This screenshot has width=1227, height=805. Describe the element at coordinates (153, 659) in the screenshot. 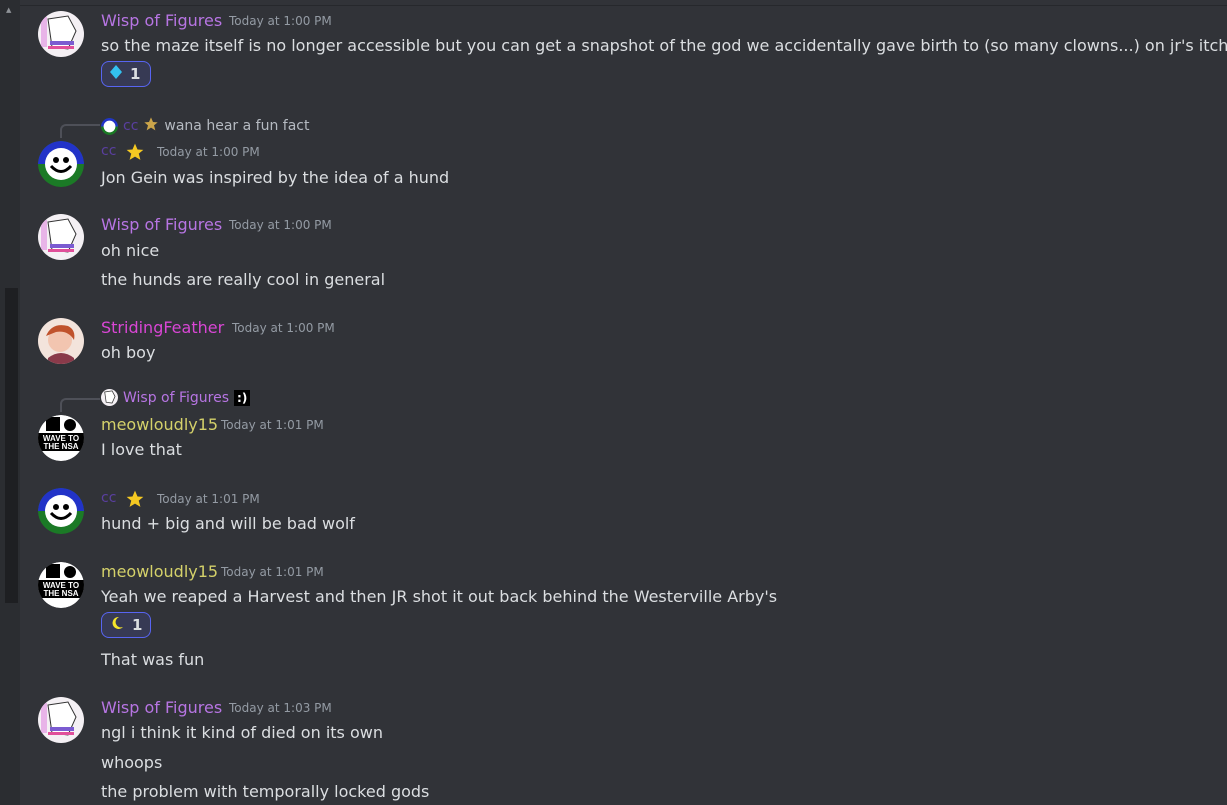

I see `message-text: That was fun` at that location.